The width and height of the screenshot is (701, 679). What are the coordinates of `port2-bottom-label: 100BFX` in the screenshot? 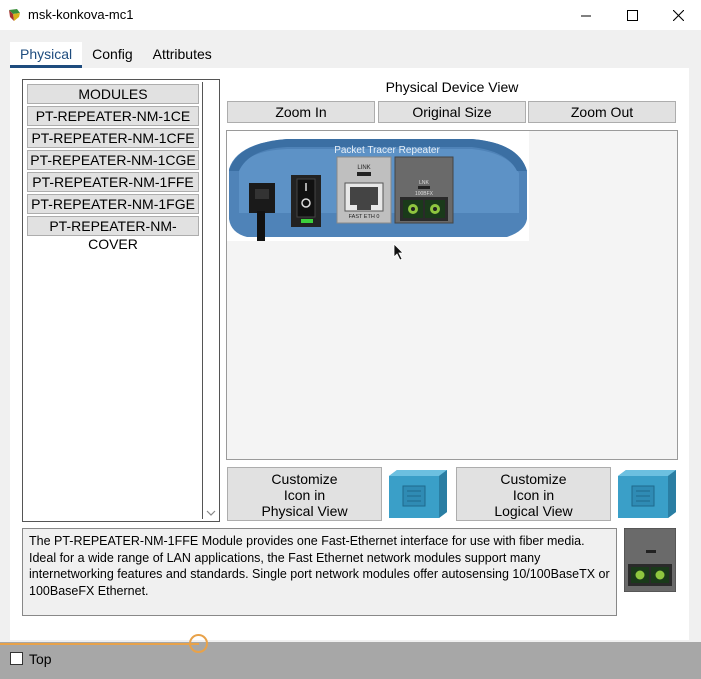 It's located at (424, 194).